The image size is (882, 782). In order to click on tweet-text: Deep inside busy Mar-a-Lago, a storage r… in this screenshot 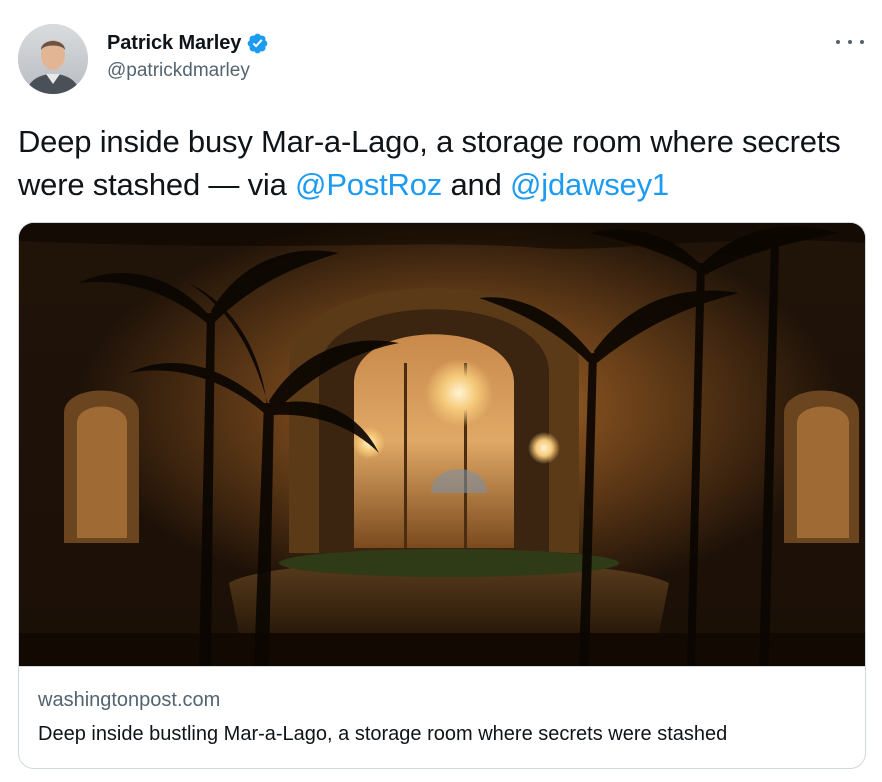, I will do `click(443, 163)`.